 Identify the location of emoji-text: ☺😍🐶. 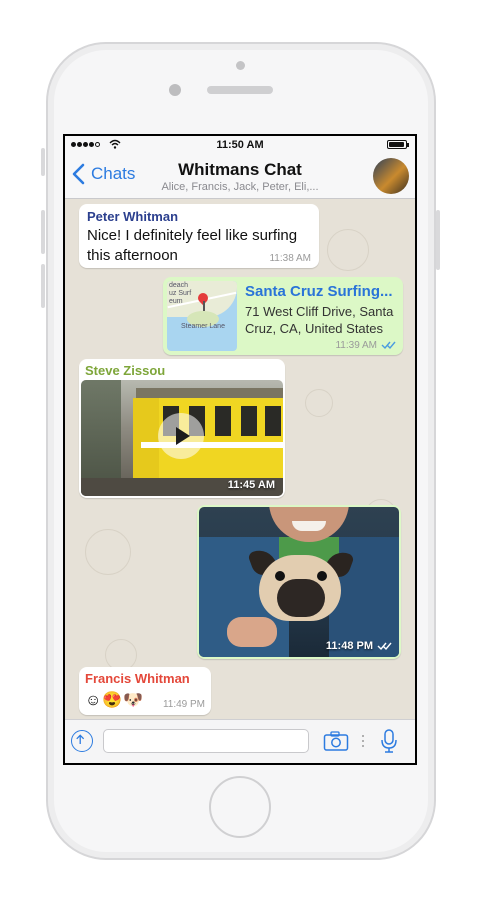
(115, 700).